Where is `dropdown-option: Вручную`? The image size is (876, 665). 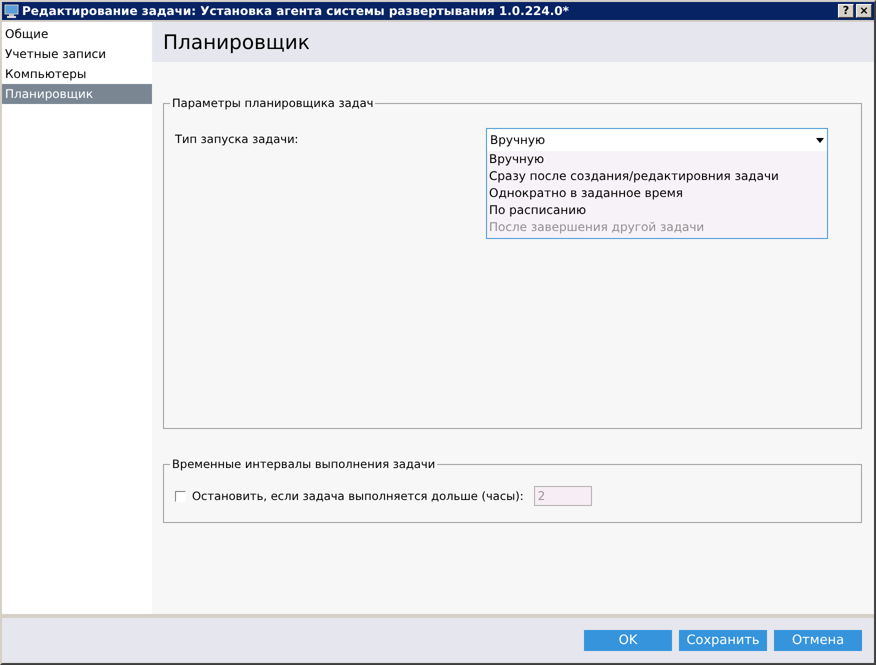 dropdown-option: Вручную is located at coordinates (658, 159).